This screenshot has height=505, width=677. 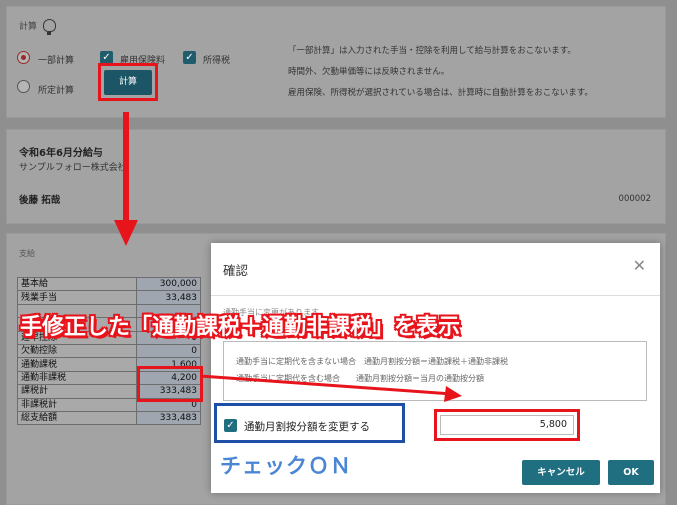 What do you see at coordinates (126, 167) in the screenshot?
I see `down-arrow-shaft` at bounding box center [126, 167].